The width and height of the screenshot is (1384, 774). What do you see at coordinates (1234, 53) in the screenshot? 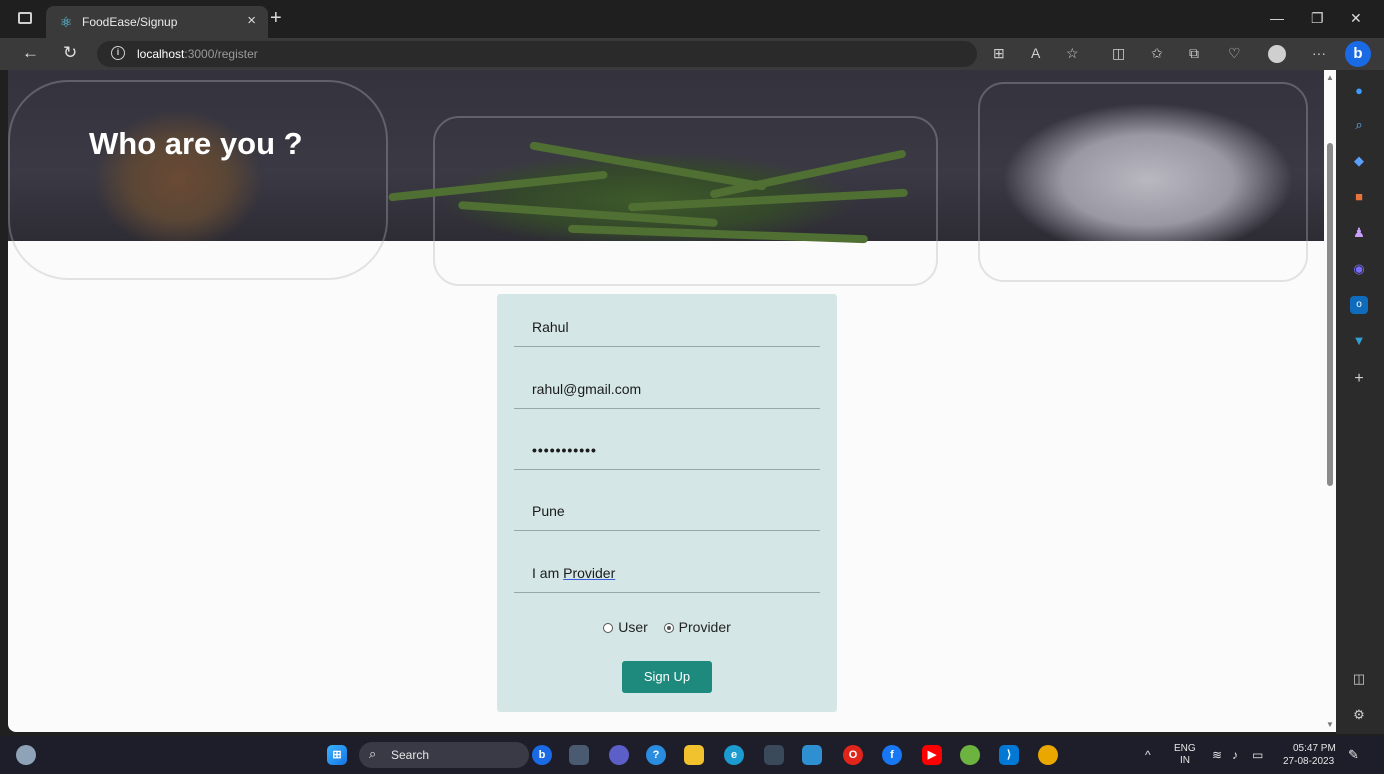
I see `browser-essentials-icon: ♡` at bounding box center [1234, 53].